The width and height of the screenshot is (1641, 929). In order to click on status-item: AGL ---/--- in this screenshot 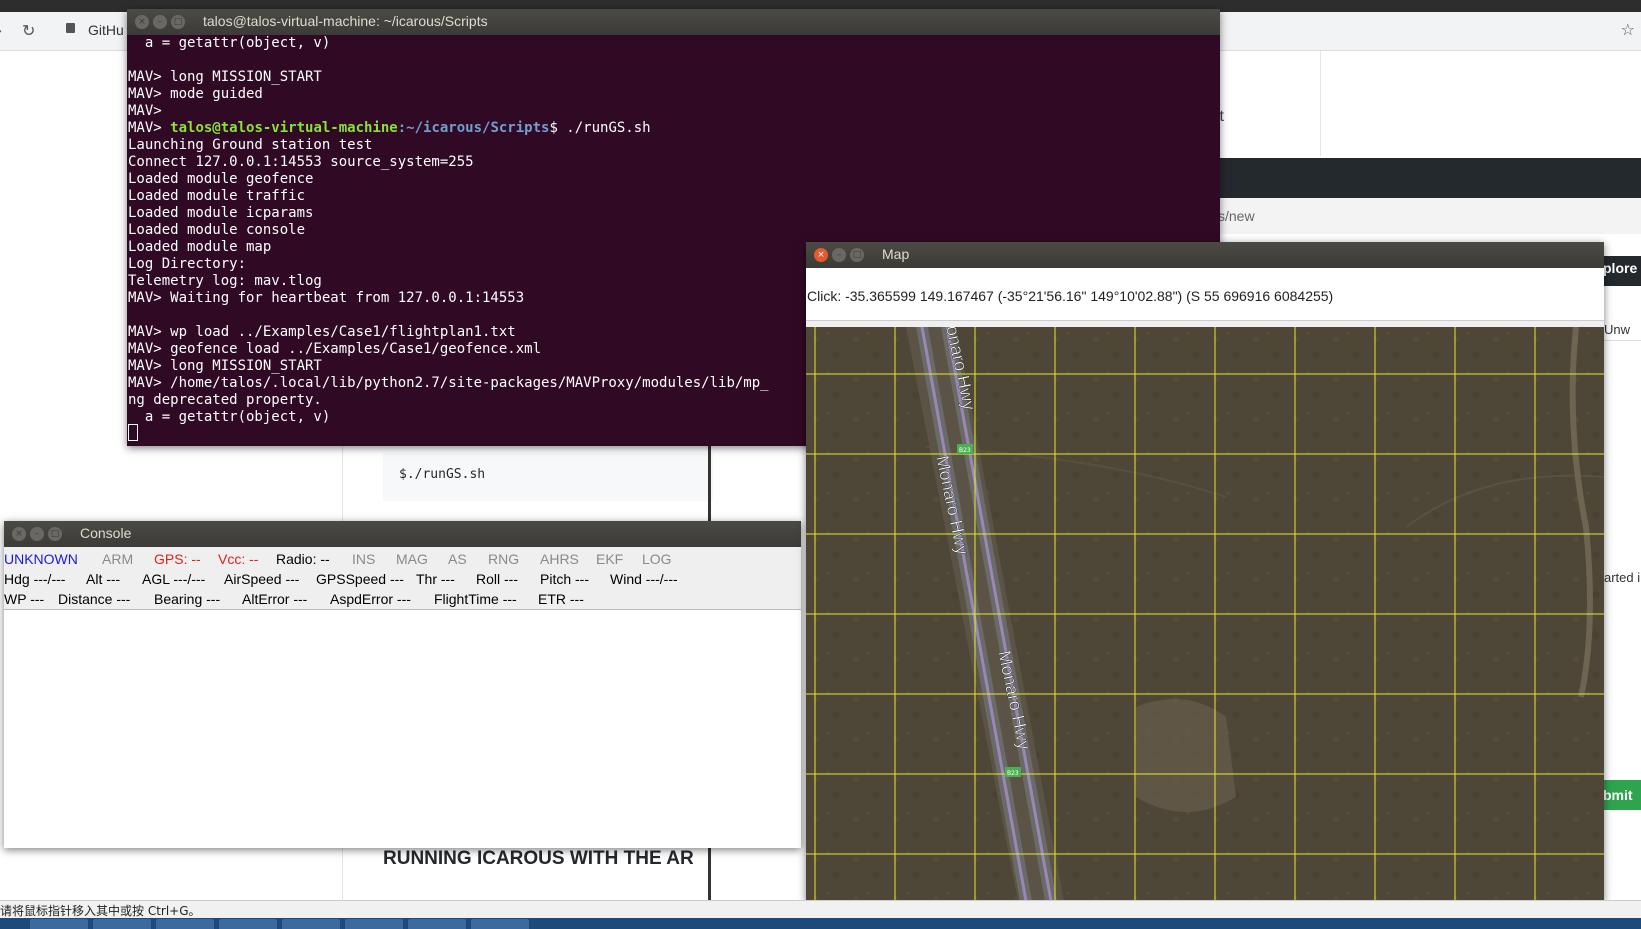, I will do `click(174, 579)`.